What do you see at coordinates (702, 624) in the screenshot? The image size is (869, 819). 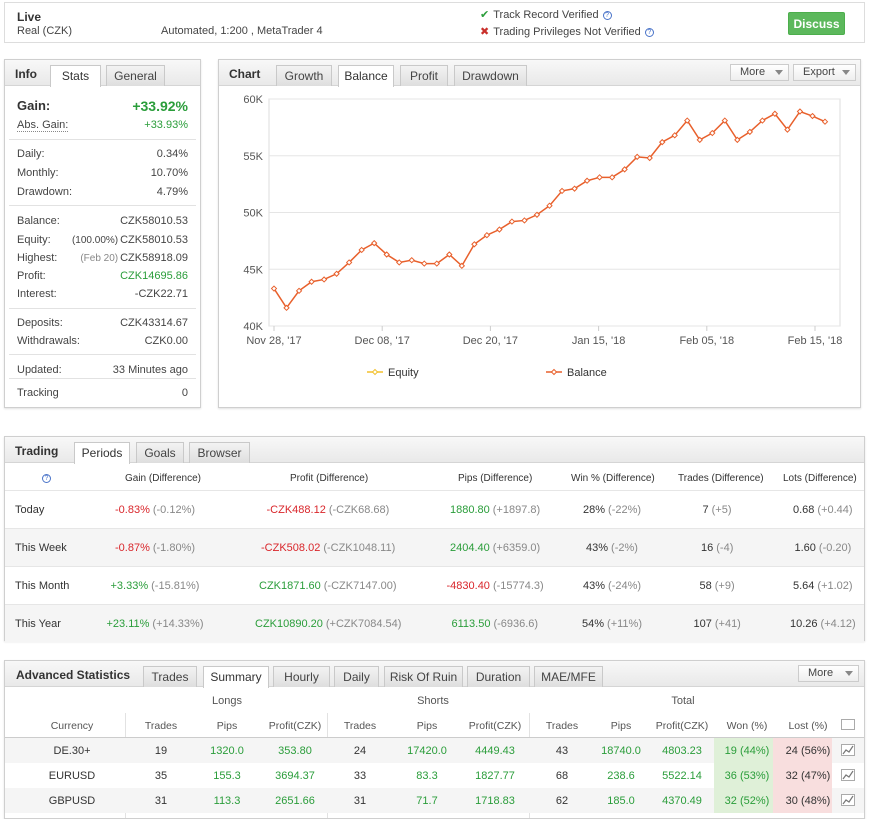 I see `trading-value-trades: 107` at bounding box center [702, 624].